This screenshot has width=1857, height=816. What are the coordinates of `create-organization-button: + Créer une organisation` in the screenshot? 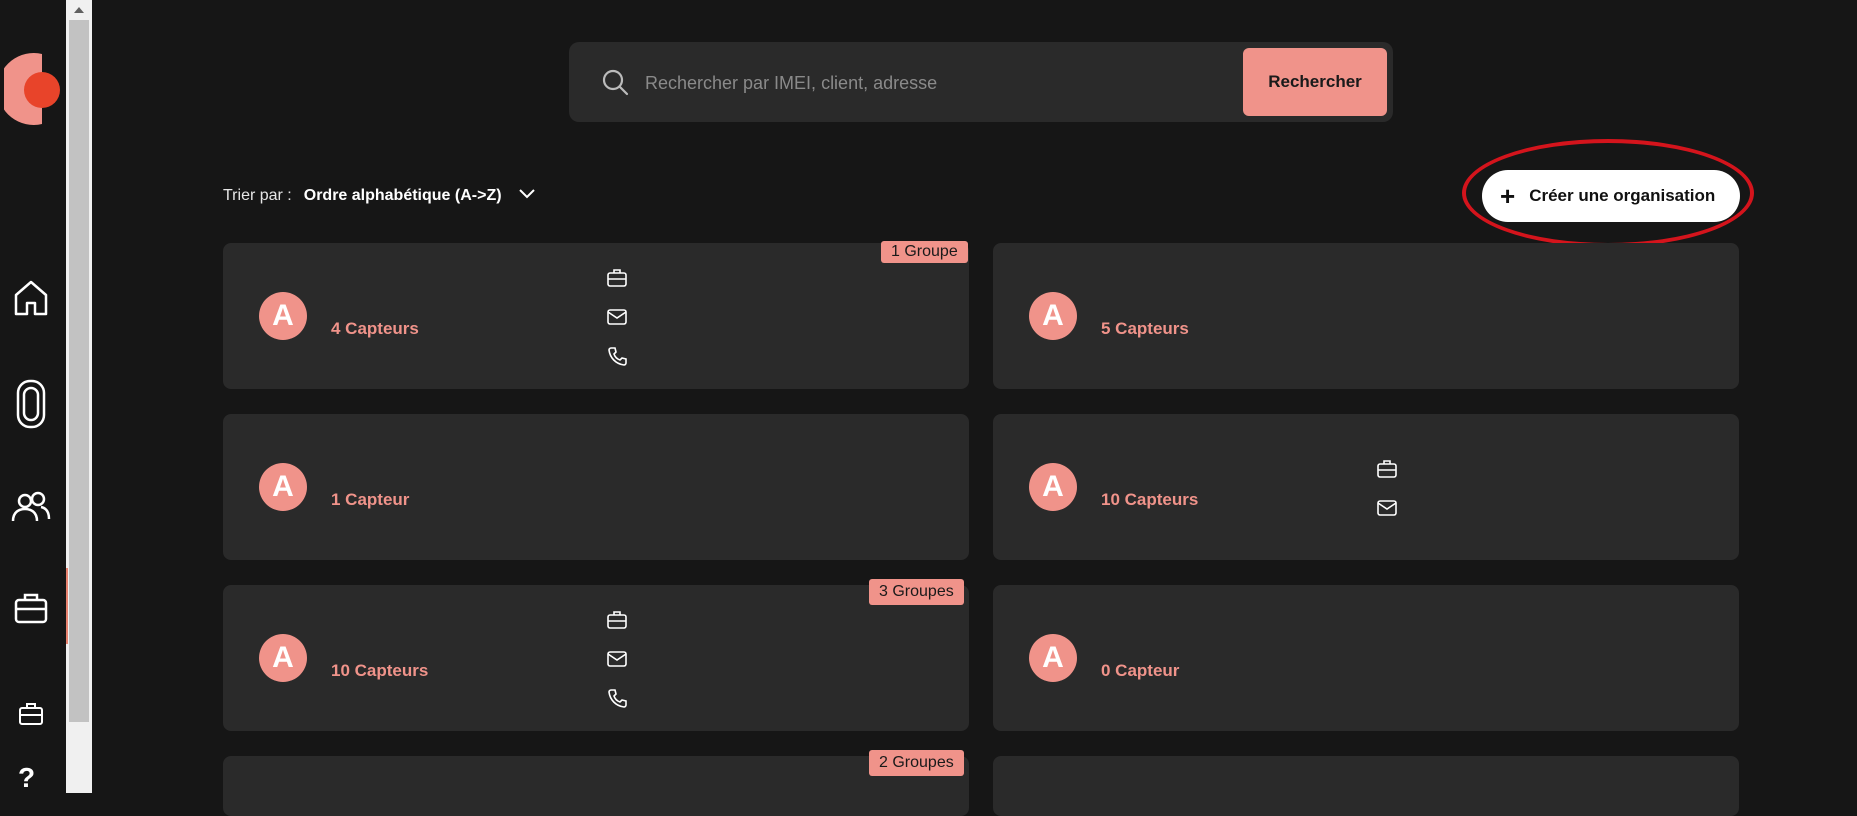 It's located at (1611, 196).